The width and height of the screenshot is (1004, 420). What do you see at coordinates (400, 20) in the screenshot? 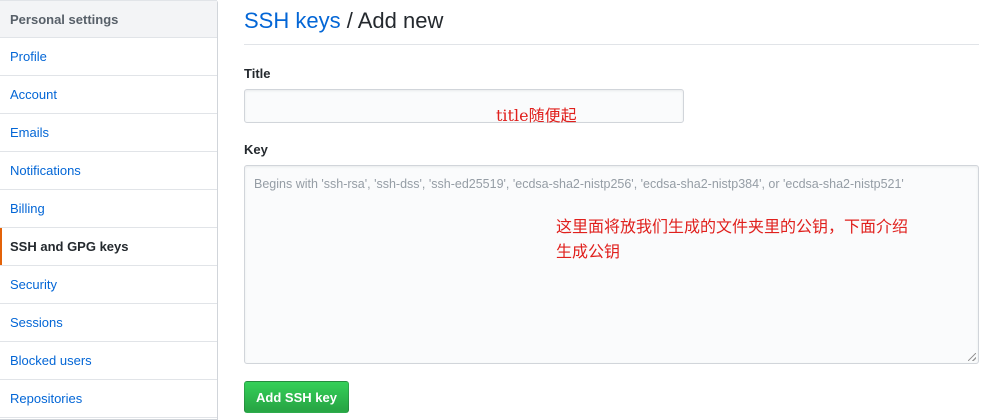
I see `breadcrumb-current: Add new` at bounding box center [400, 20].